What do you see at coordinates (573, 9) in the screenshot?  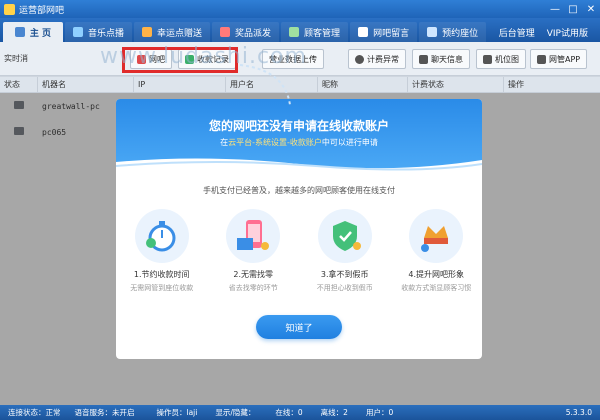 I see `maximize-button: □` at bounding box center [573, 9].